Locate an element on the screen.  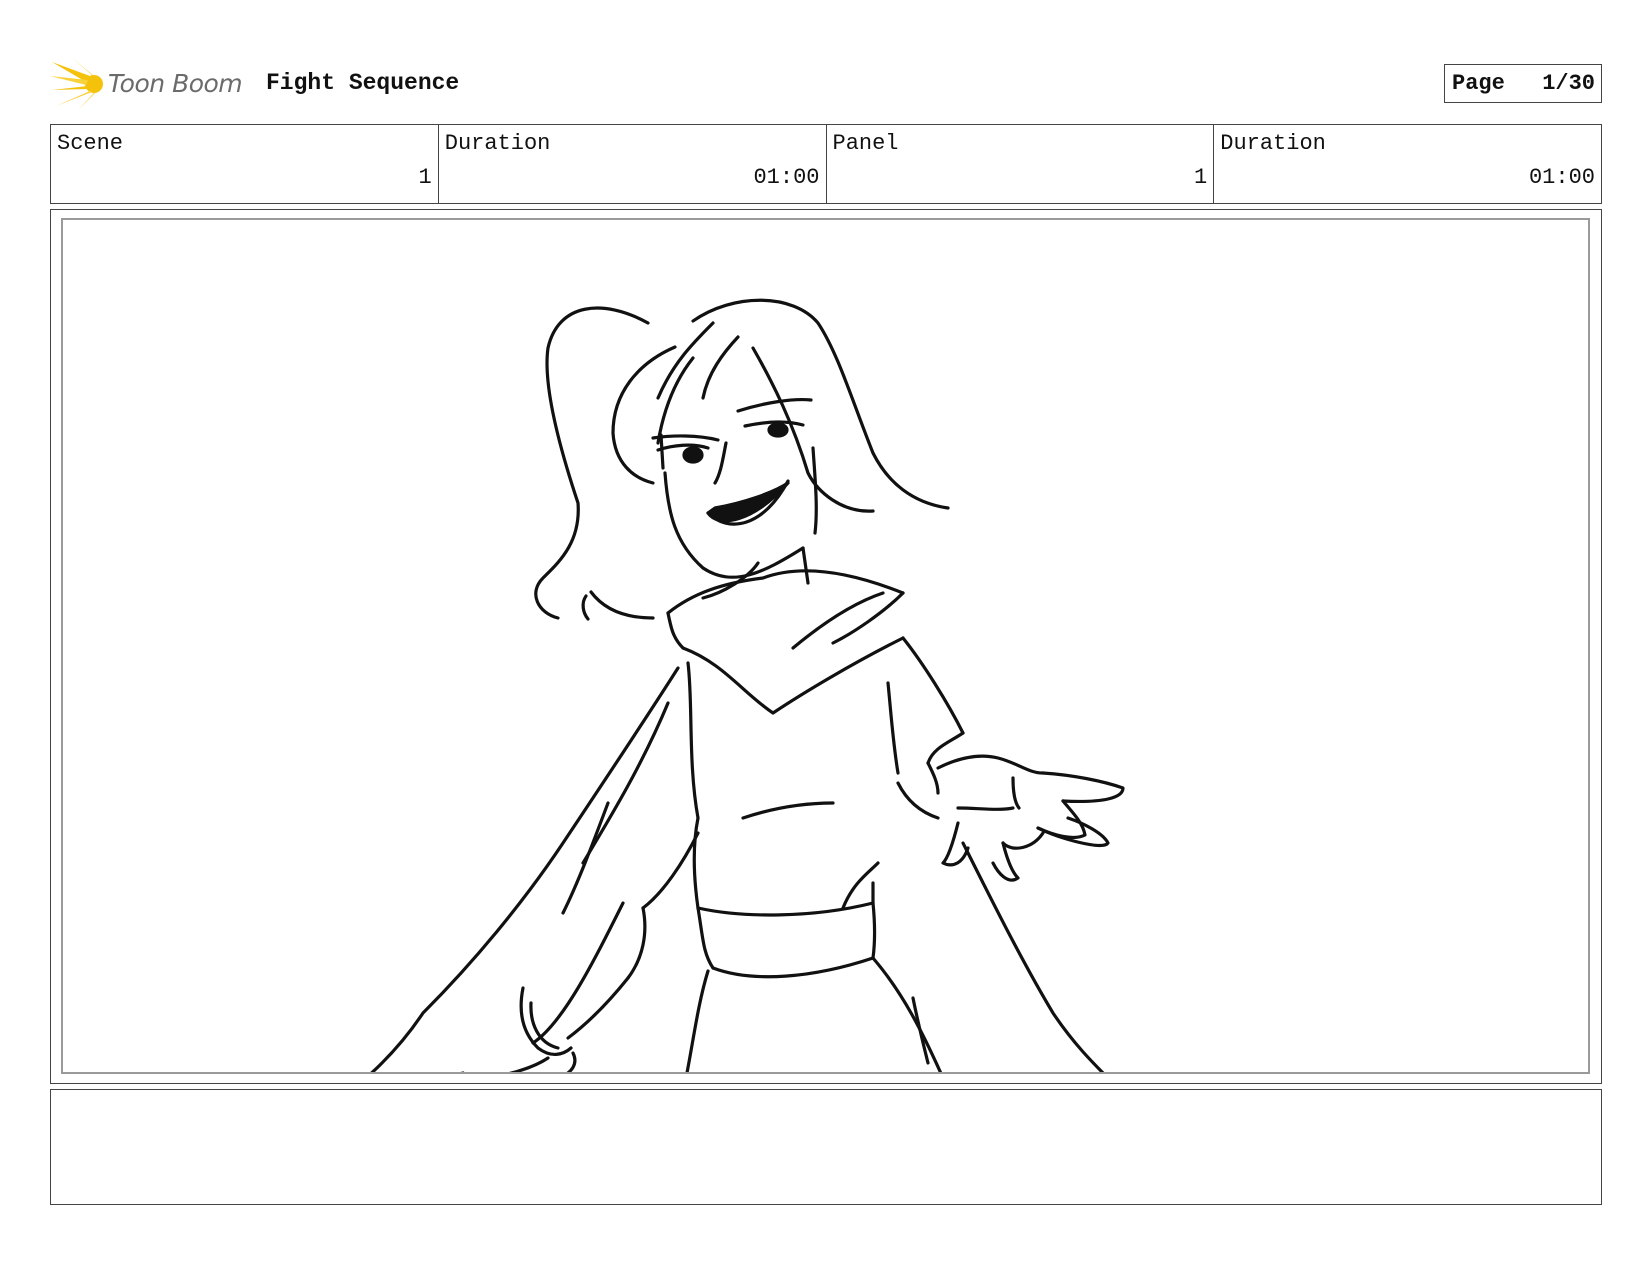
panel-label: Panel is located at coordinates (865, 143).